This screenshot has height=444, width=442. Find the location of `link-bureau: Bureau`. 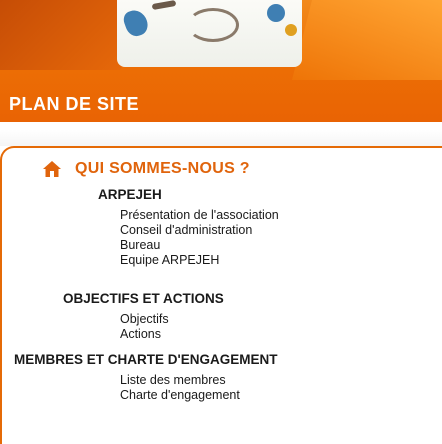

link-bureau: Bureau is located at coordinates (199, 245).